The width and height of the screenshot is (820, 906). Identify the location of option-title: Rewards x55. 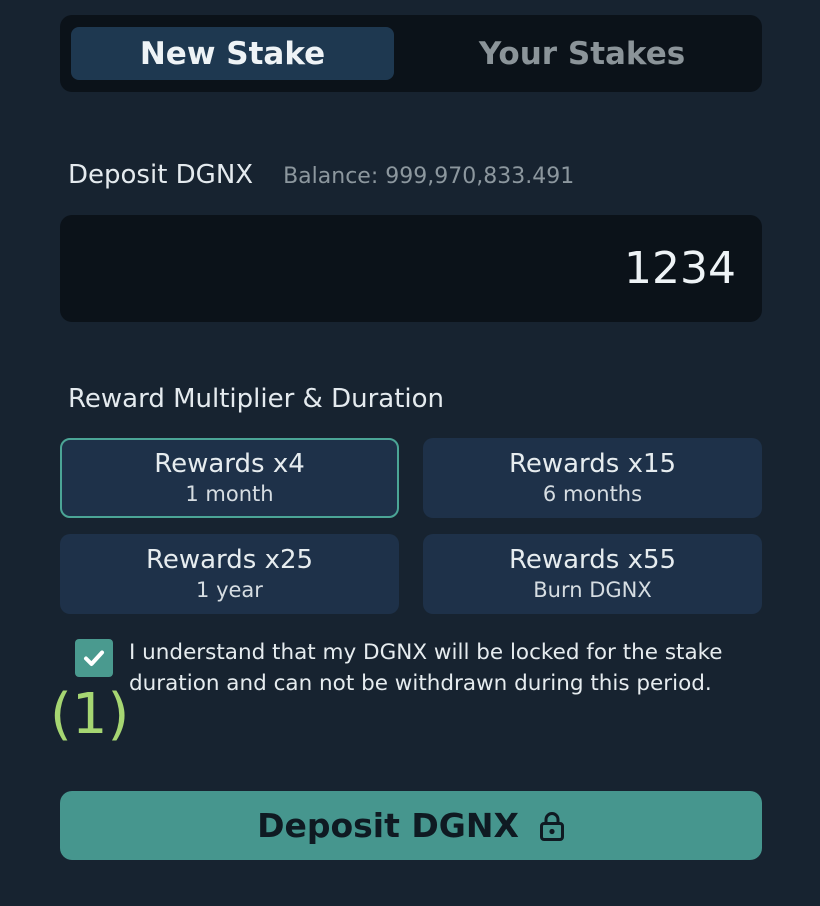
(592, 560).